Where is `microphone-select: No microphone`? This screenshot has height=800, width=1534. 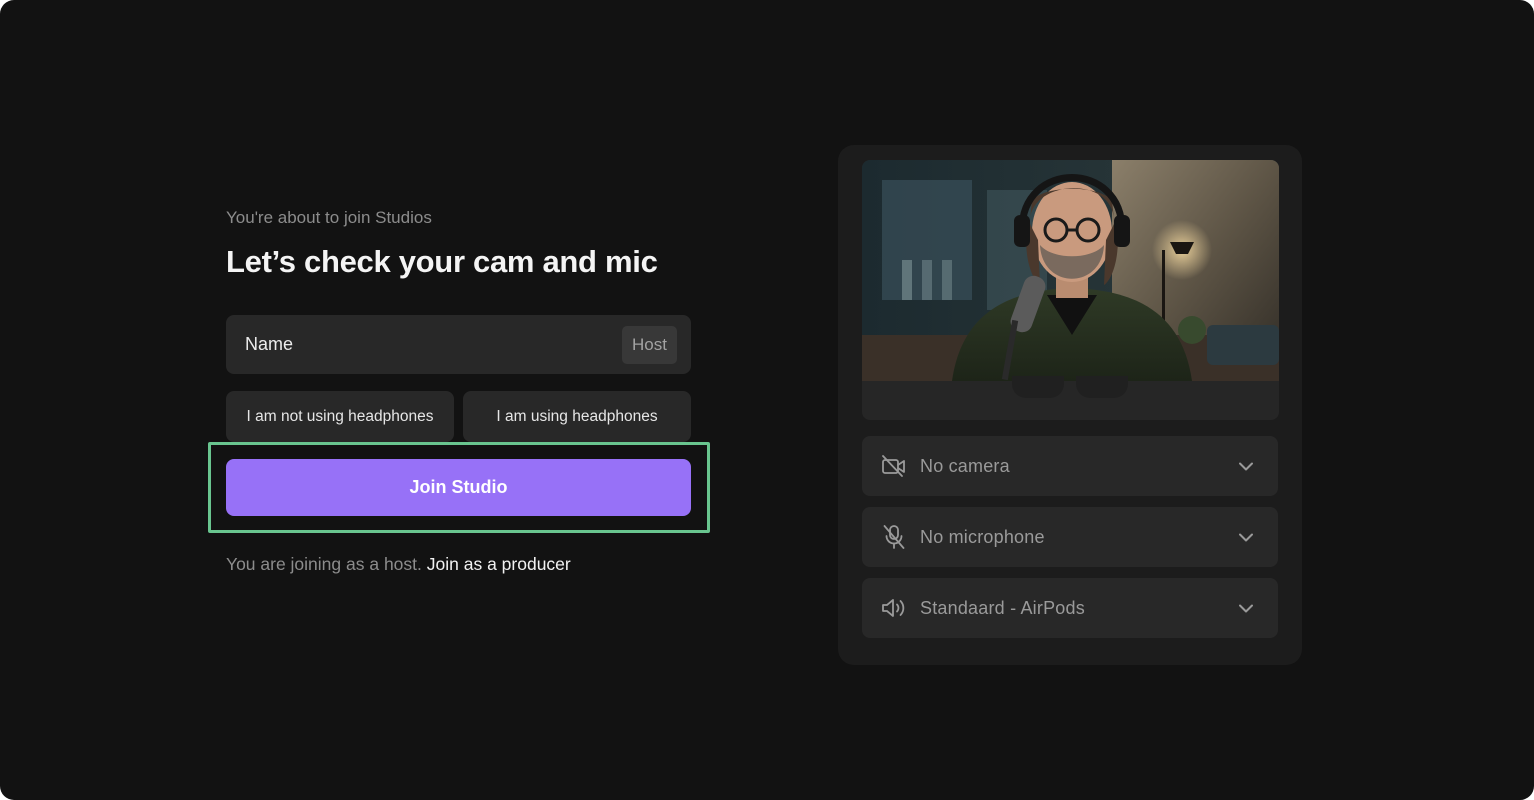 microphone-select: No microphone is located at coordinates (1070, 537).